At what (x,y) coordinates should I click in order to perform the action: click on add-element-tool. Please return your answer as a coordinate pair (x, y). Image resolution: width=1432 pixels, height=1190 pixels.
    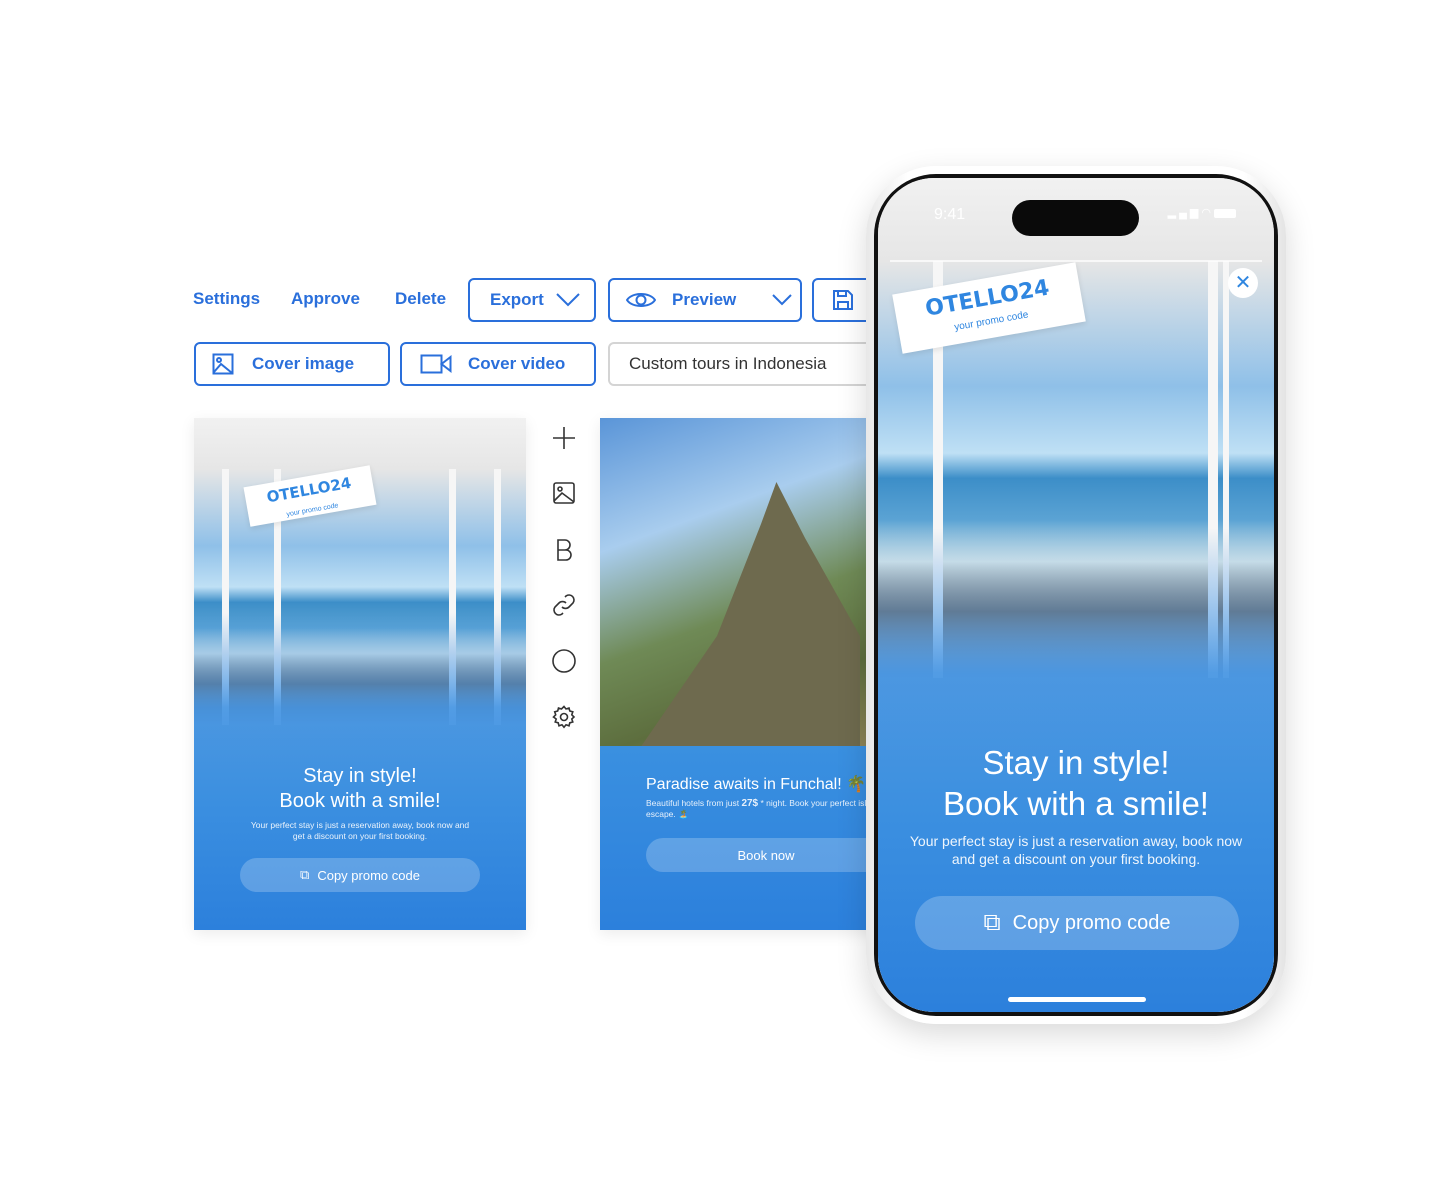
    Looking at the image, I should click on (564, 438).